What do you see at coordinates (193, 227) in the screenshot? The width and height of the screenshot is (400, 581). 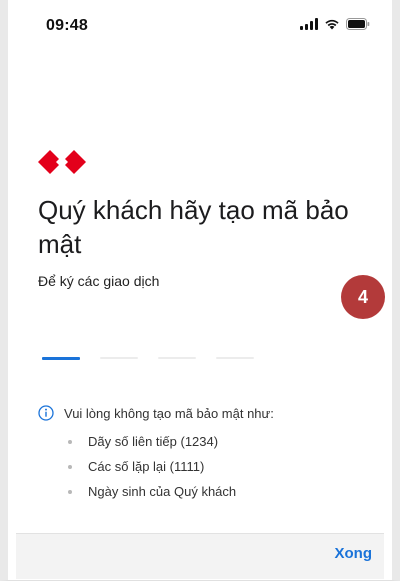 I see `page-title: Quý khách hãy tạo mã bảo mật` at bounding box center [193, 227].